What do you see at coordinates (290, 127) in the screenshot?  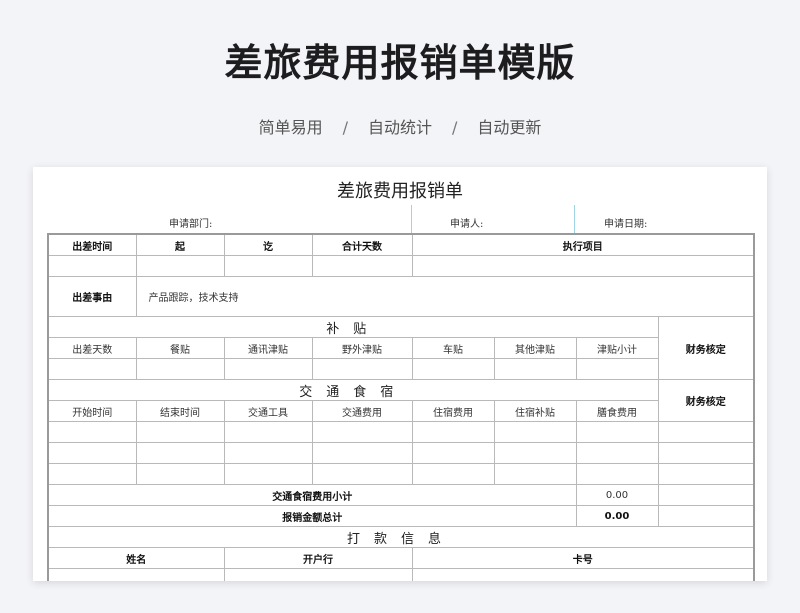 I see `feature-easy: 简单易用` at bounding box center [290, 127].